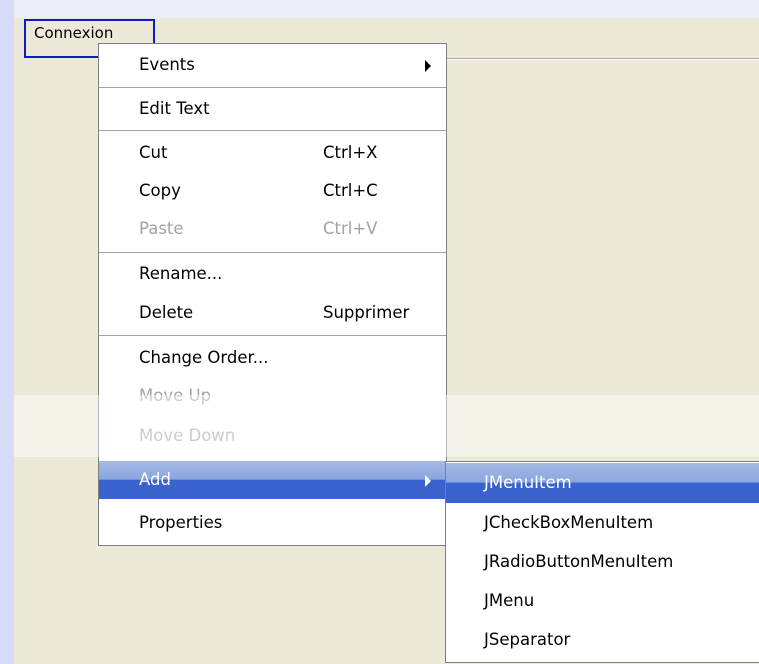 Image resolution: width=759 pixels, height=664 pixels. Describe the element at coordinates (386, 426) in the screenshot. I see `screen-glare` at that location.